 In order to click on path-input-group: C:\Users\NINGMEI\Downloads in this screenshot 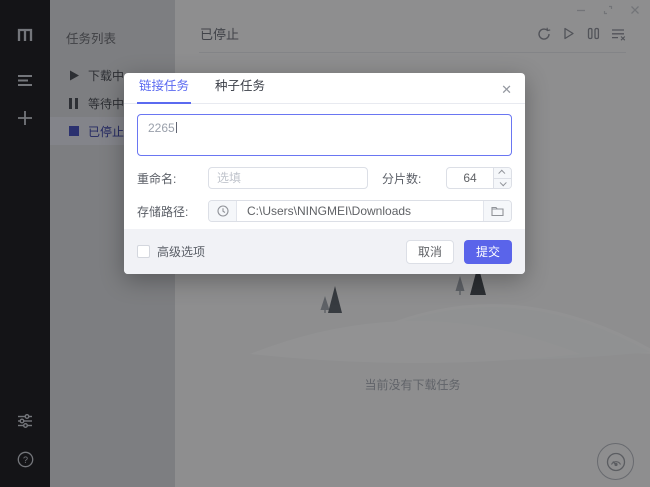, I will do `click(360, 211)`.